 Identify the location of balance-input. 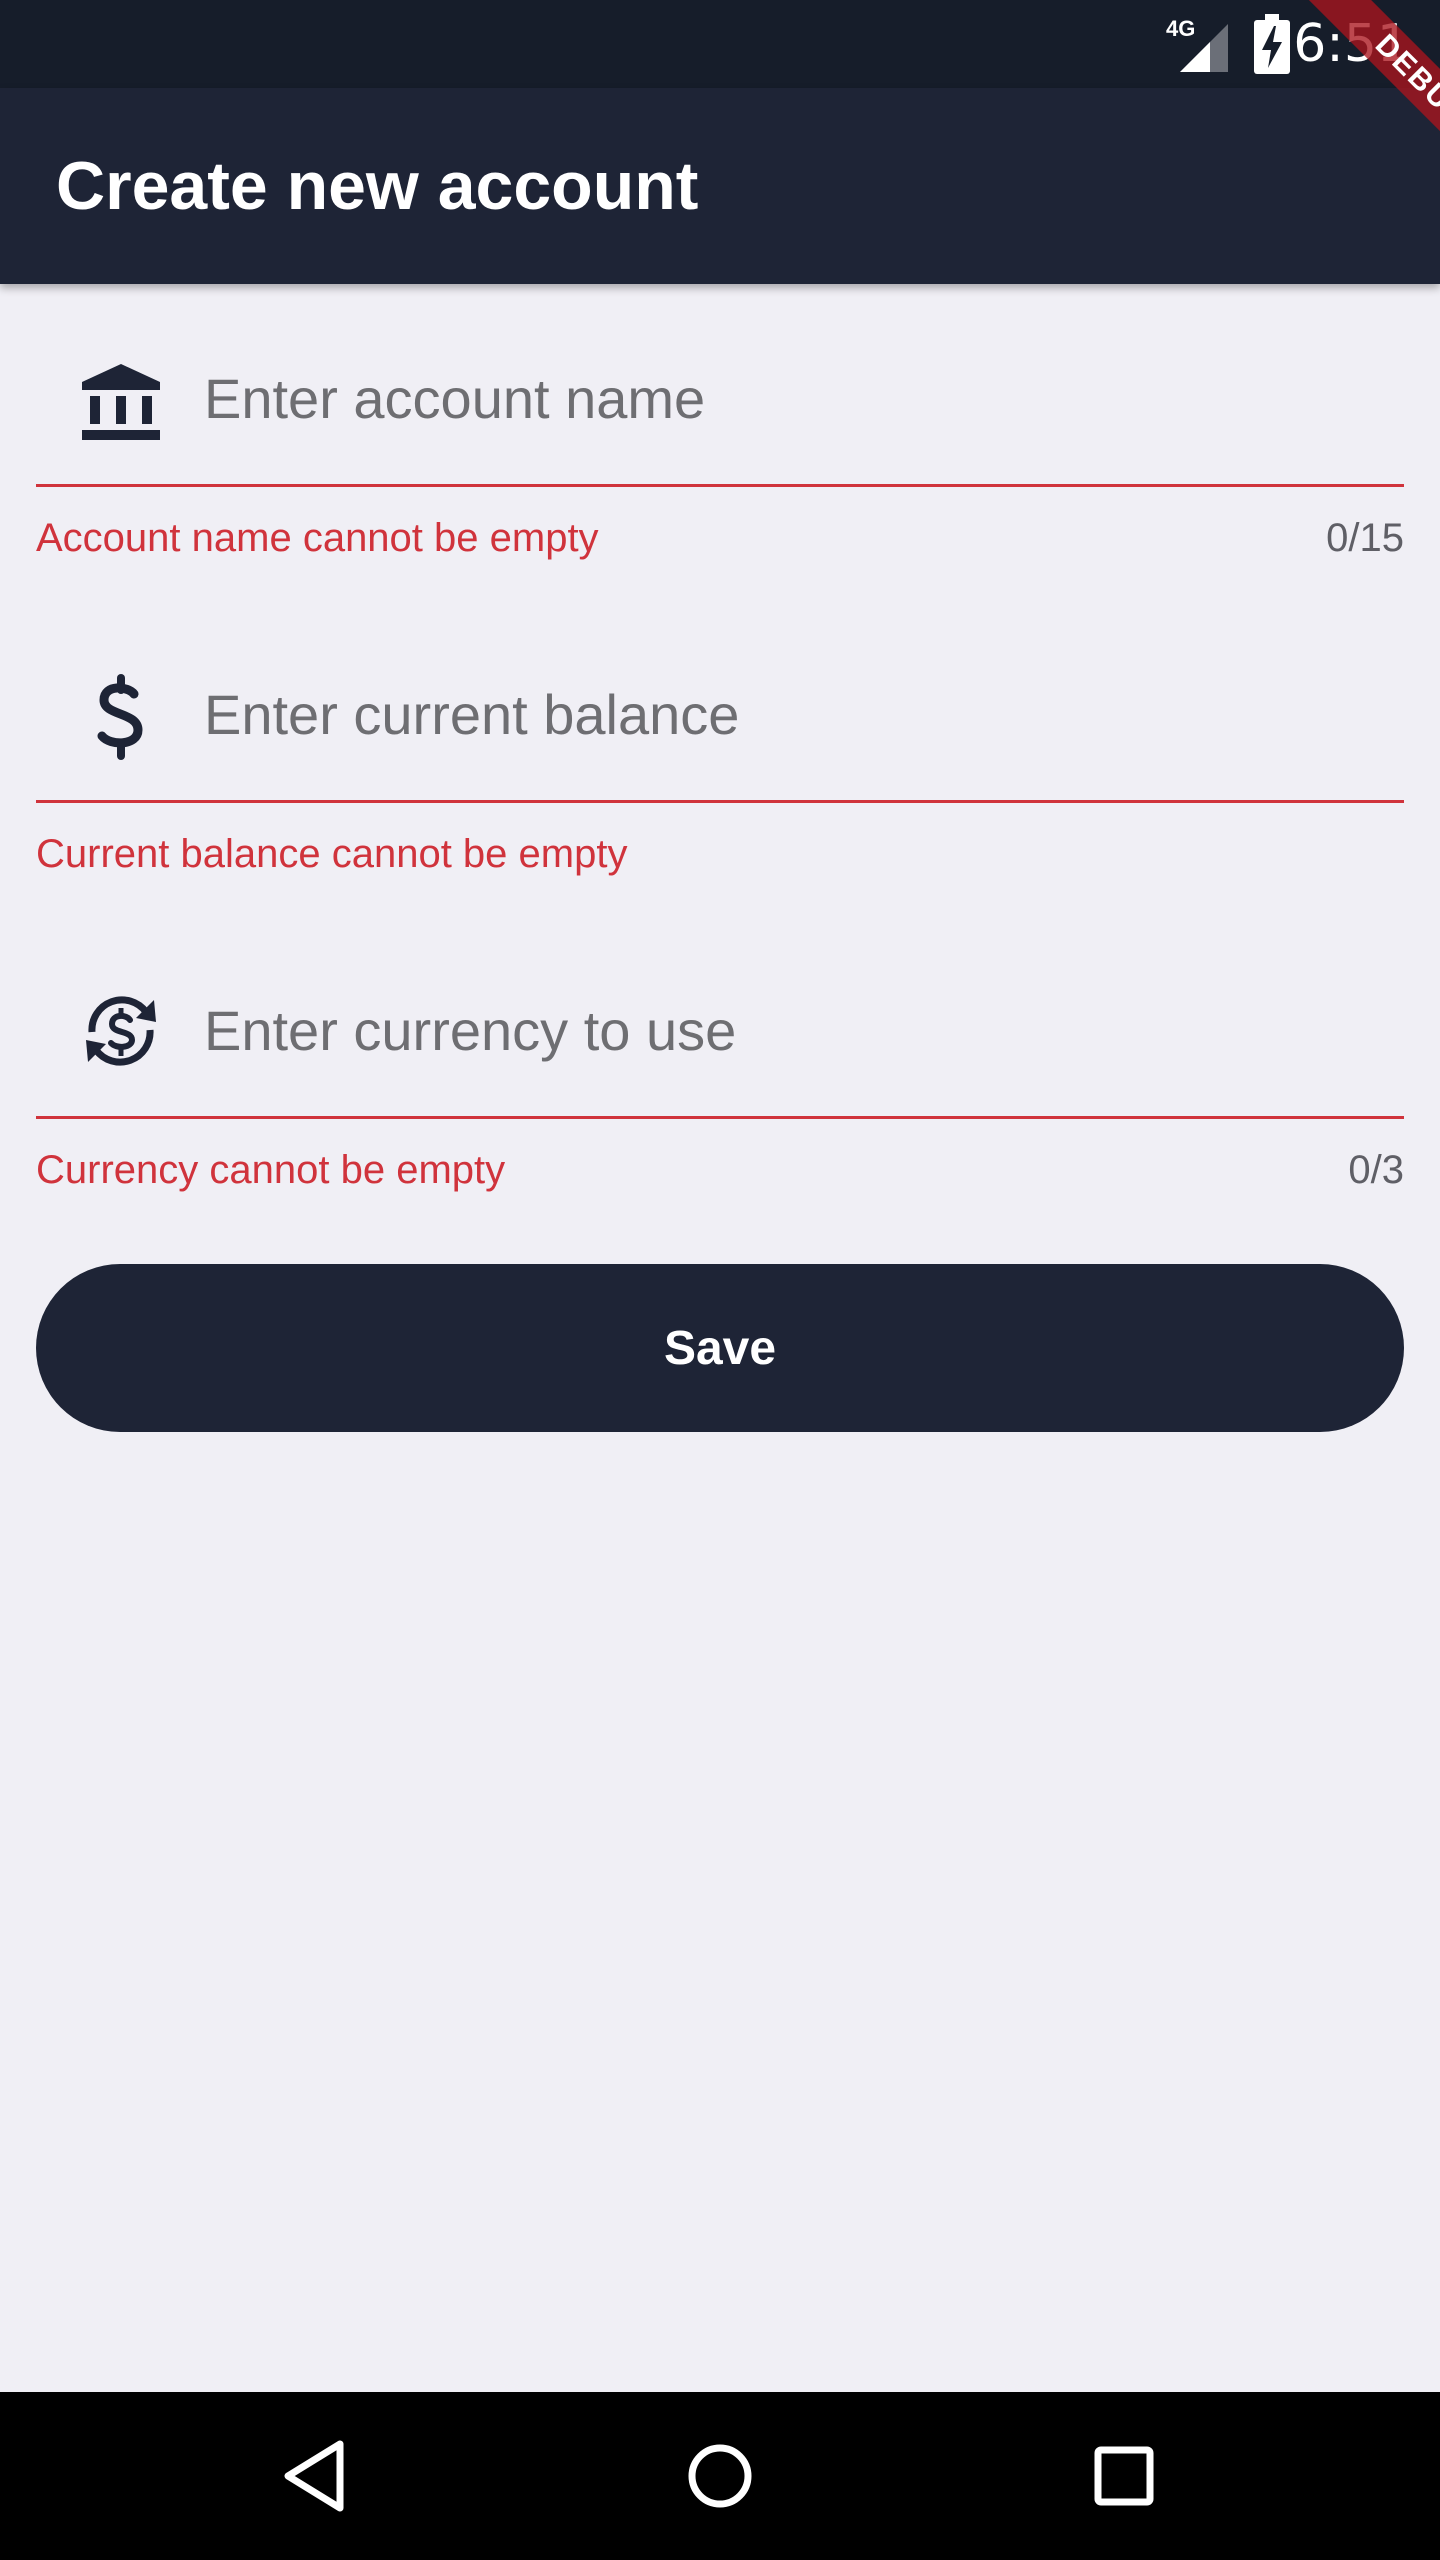
(794, 714).